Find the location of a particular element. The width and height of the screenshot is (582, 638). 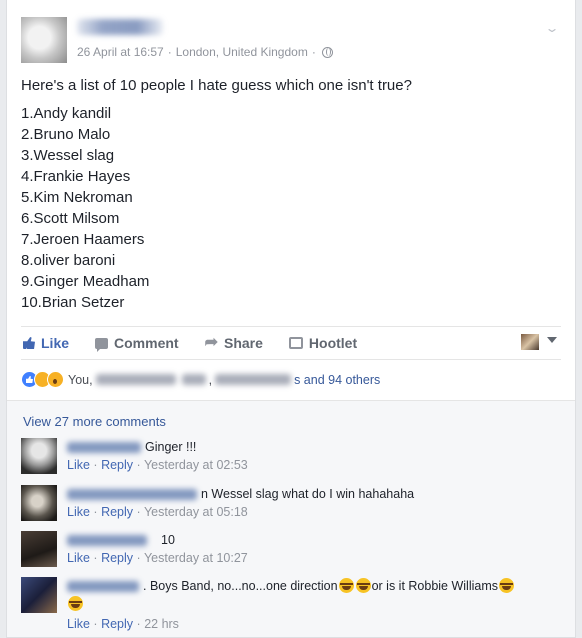

hootlet-icon is located at coordinates (295, 343).